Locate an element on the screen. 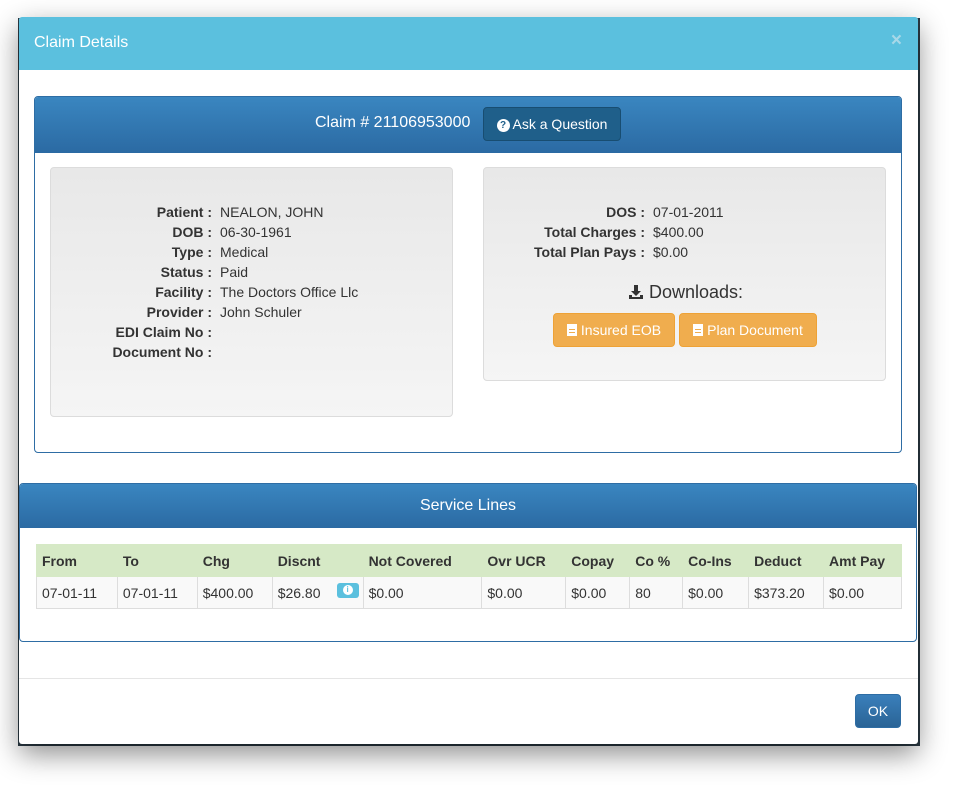 Image resolution: width=968 pixels, height=796 pixels. claim-number-title: Claim # 21106953000 is located at coordinates (393, 122).